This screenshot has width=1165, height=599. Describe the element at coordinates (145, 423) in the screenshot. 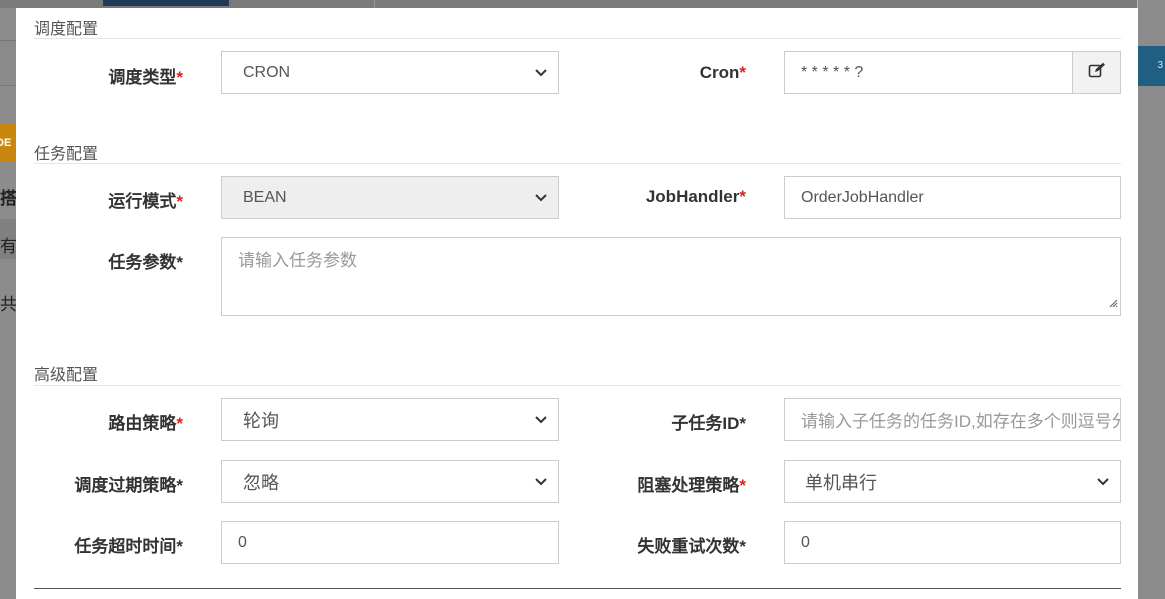

I see `route-strategy-label: 路由策略*` at that location.